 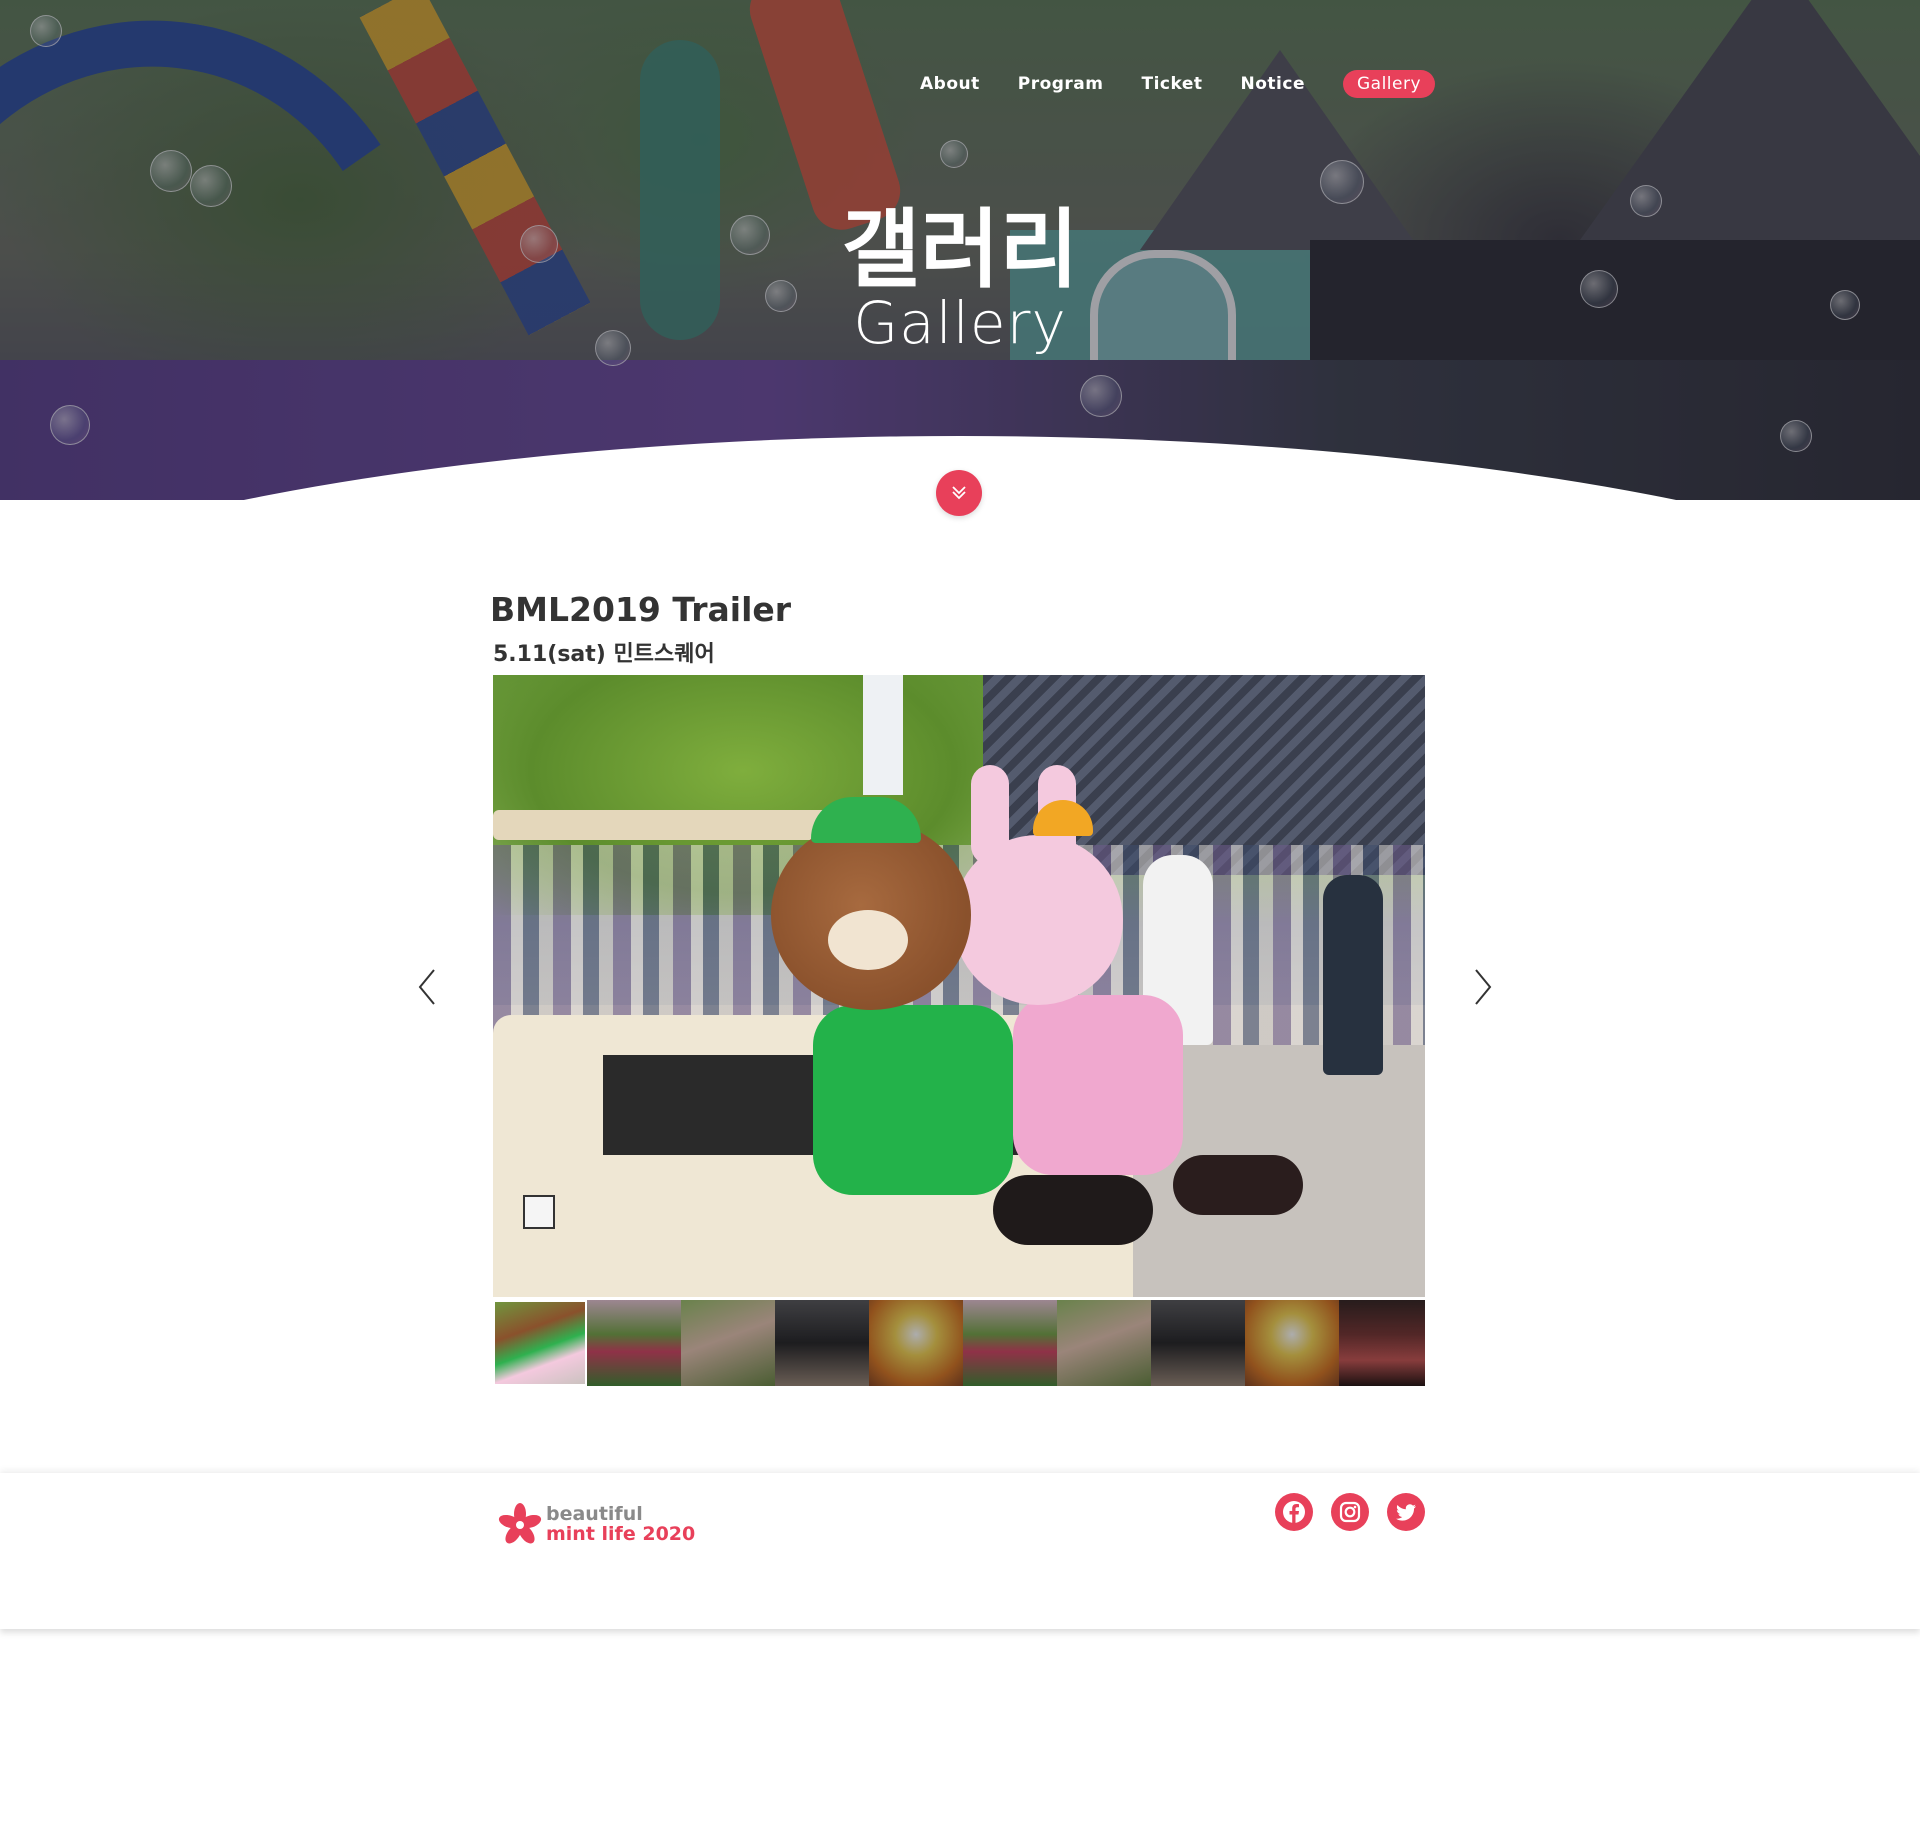 I want to click on gallery-title: BML2019 Trailer, so click(x=641, y=609).